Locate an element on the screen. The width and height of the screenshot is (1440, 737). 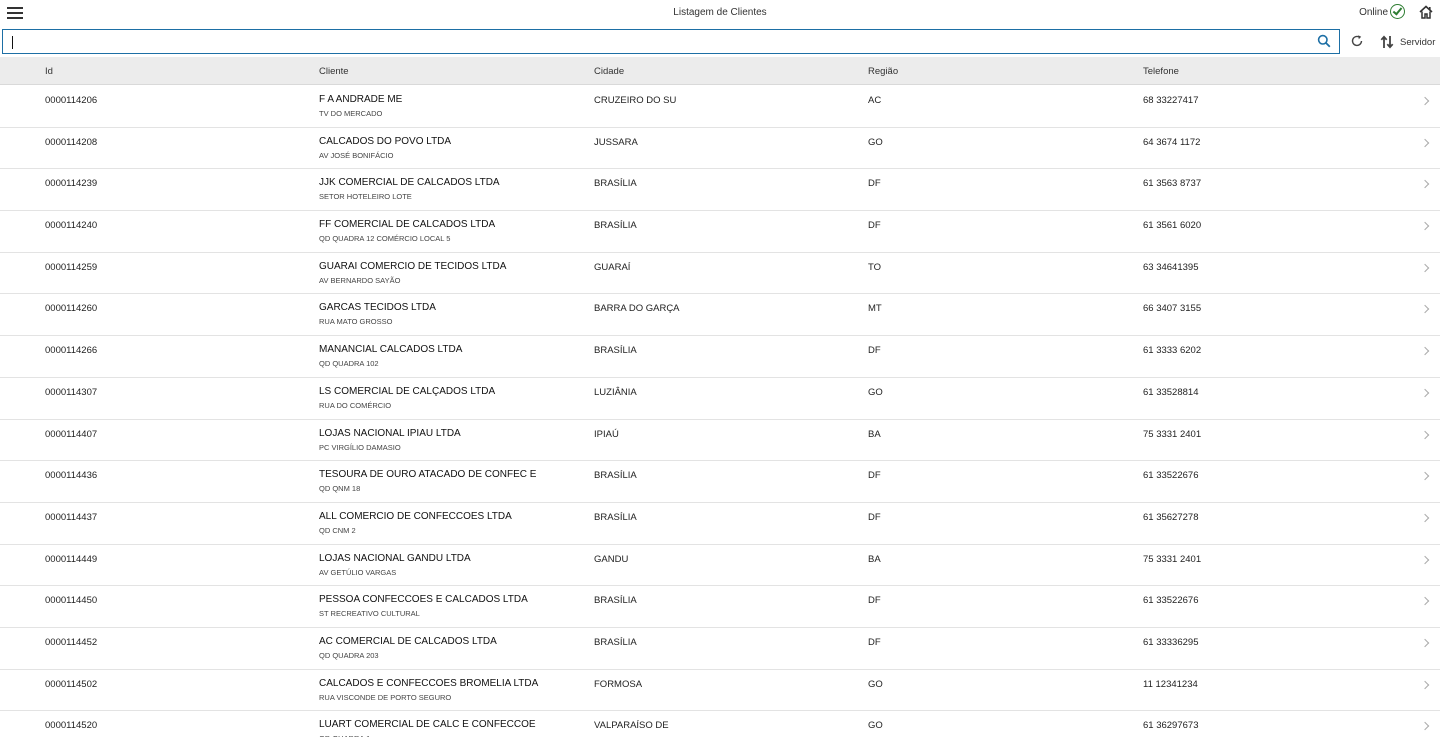
client-phone: 63 34641395 is located at coordinates (1171, 267).